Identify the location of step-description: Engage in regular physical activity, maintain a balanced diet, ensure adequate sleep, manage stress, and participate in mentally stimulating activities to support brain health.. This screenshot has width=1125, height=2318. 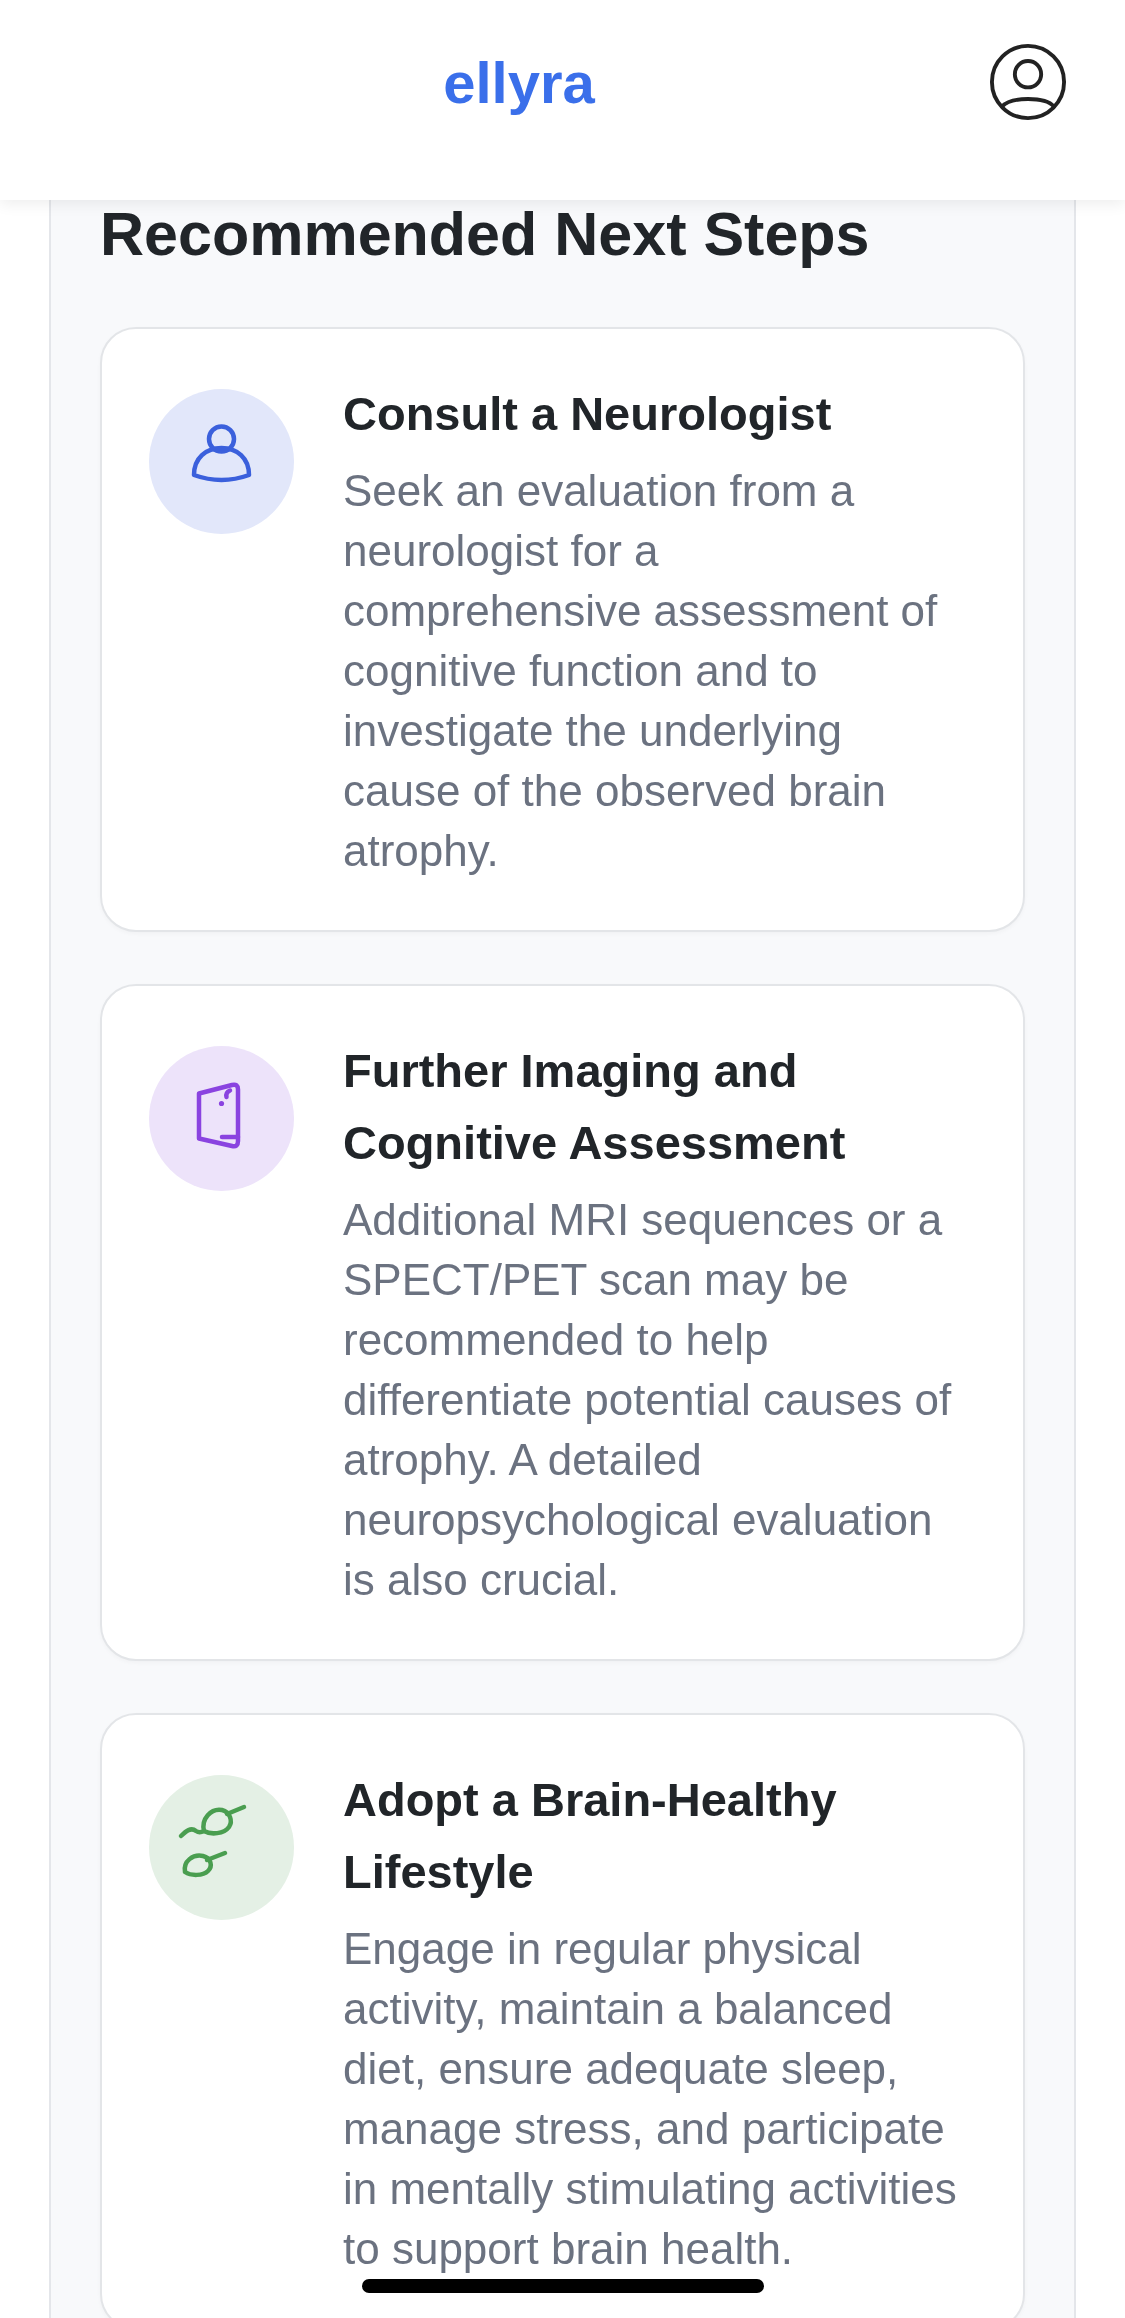
(650, 2099).